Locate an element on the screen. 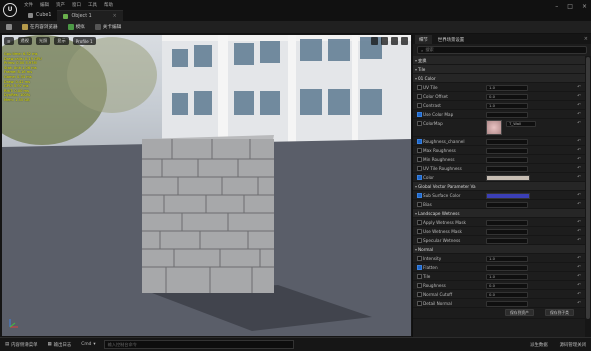  save-to-child-button: 保存到子类 is located at coordinates (559, 312).